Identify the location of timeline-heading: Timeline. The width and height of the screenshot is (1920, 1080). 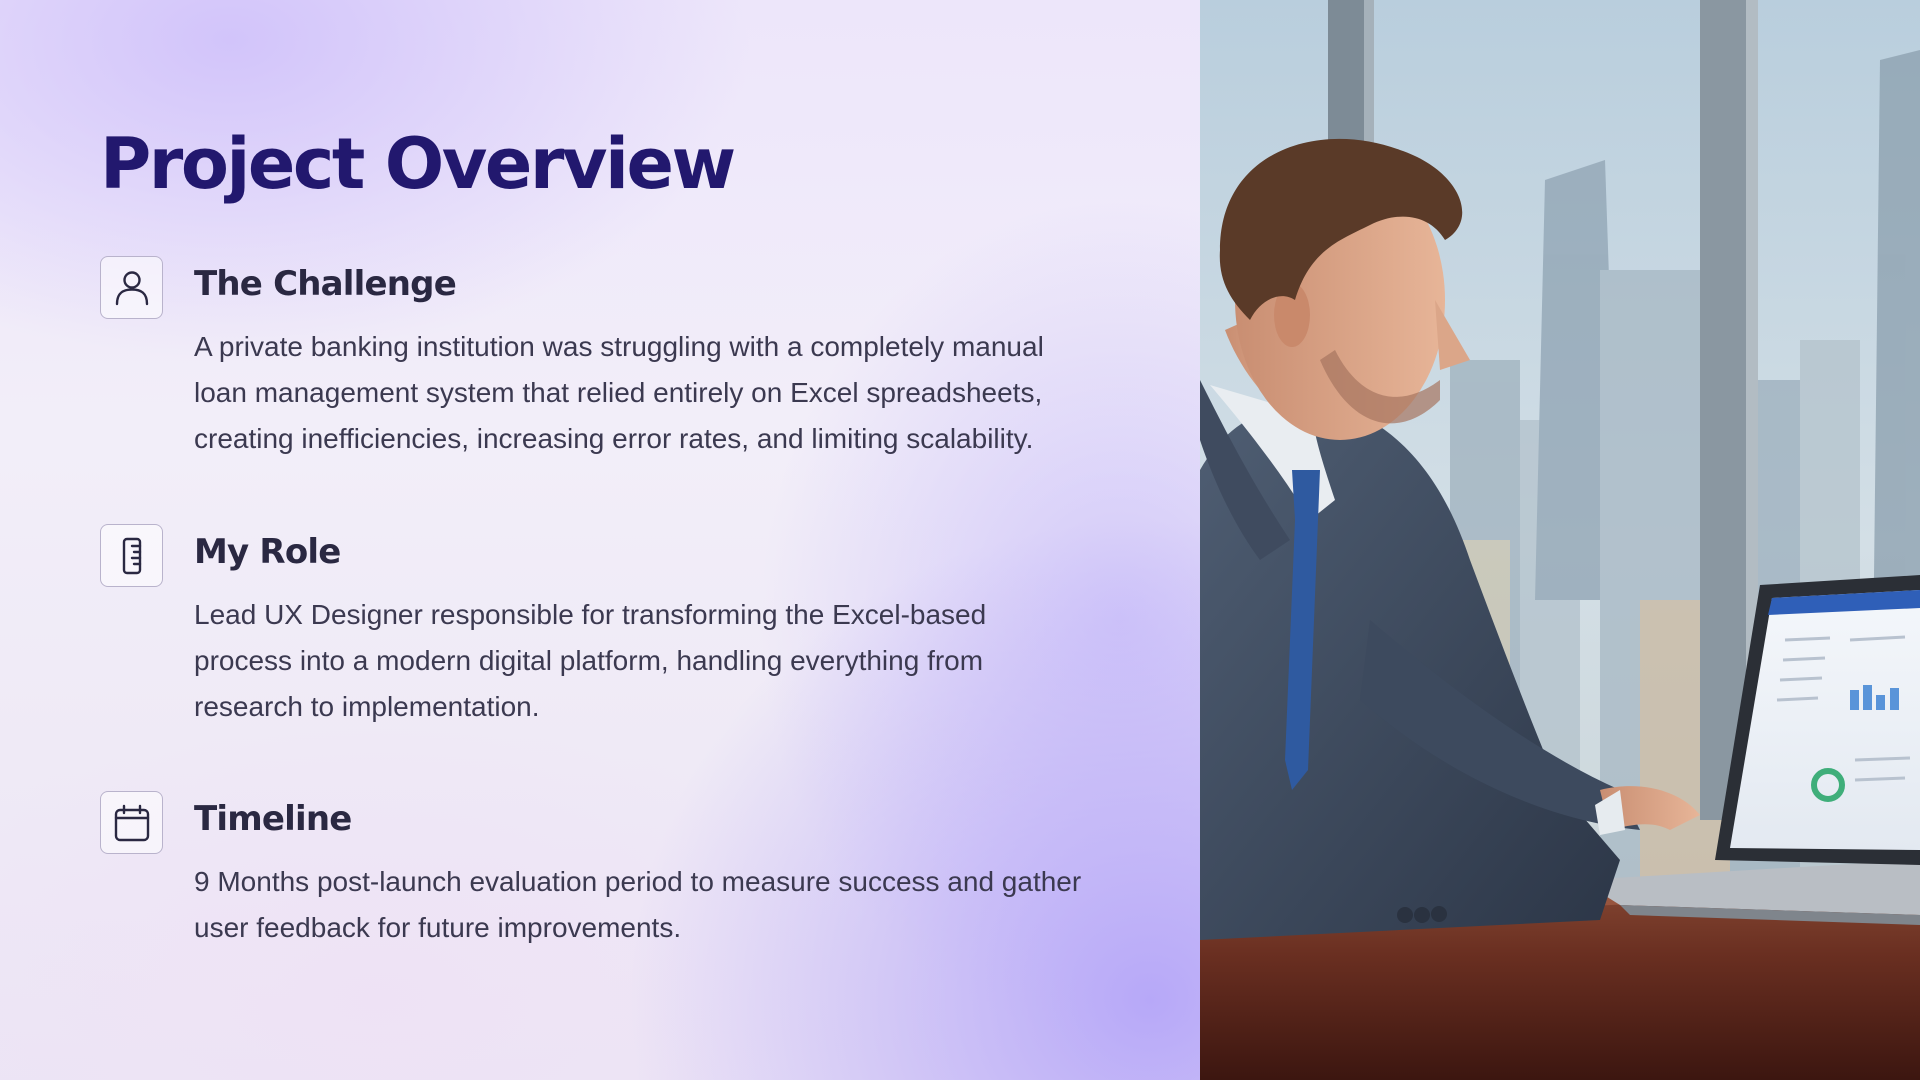
(273, 819).